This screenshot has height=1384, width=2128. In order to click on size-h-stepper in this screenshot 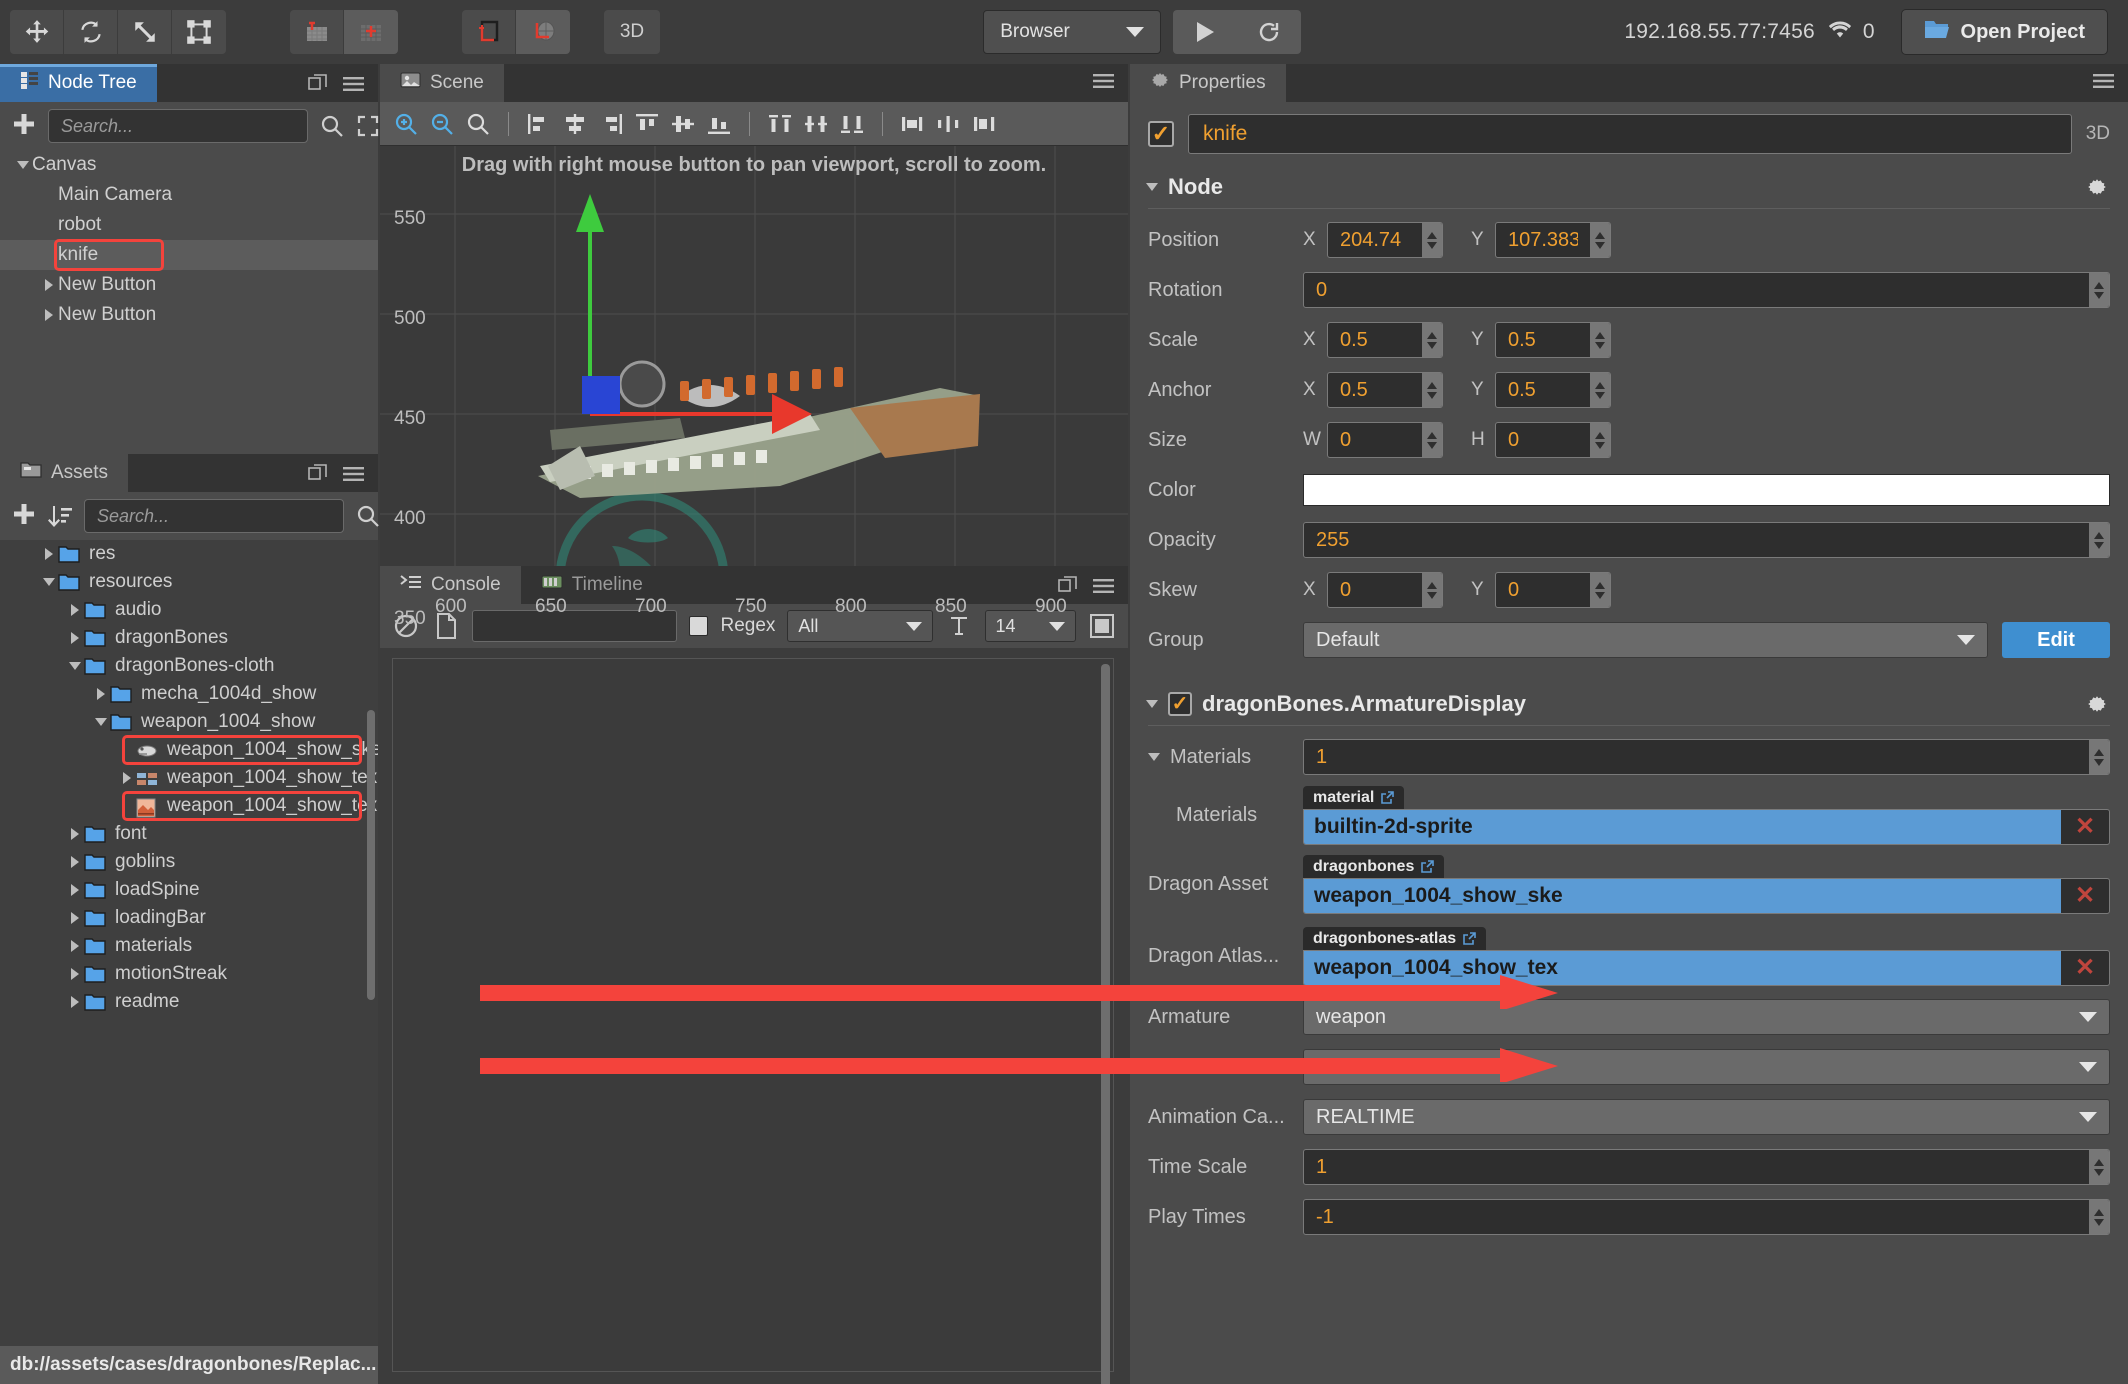, I will do `click(1600, 440)`.